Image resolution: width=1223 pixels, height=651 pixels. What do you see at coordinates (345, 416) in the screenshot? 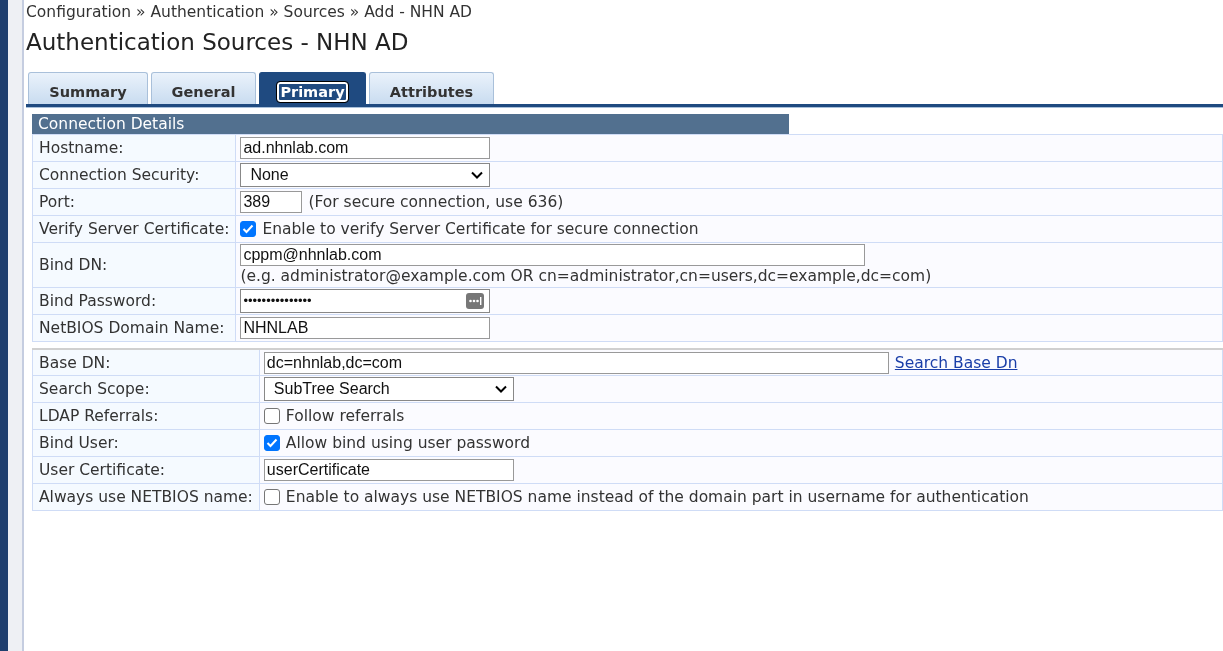
I see `checkbox-label: Follow referrals` at bounding box center [345, 416].